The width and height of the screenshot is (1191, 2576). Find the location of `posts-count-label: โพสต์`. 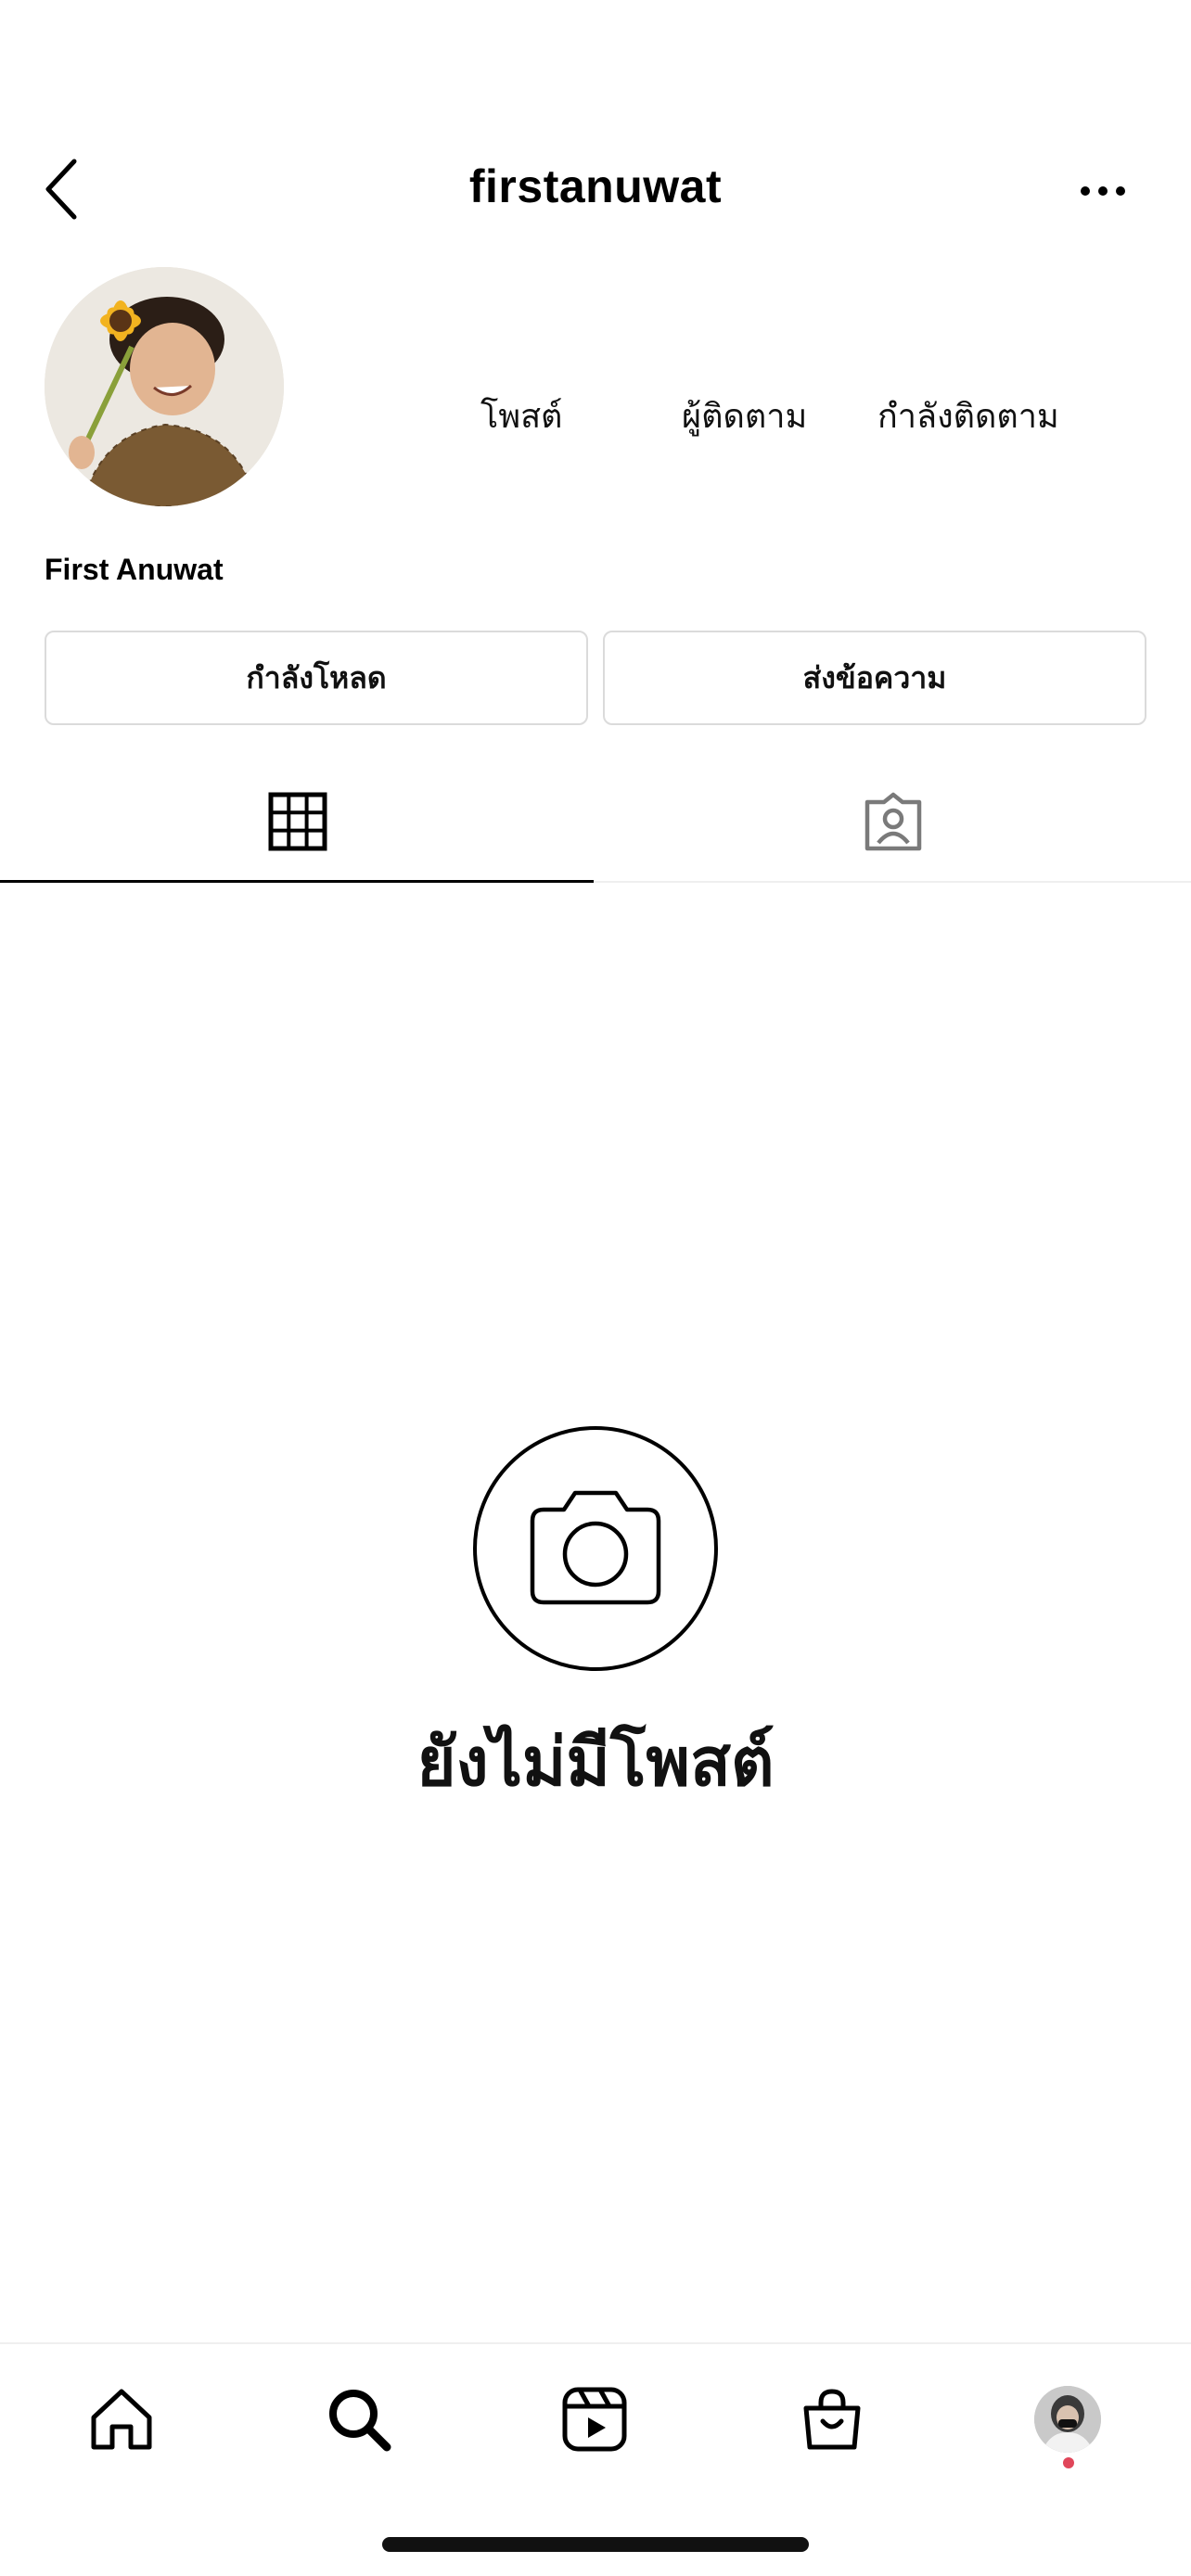

posts-count-label: โพสต์ is located at coordinates (521, 415).